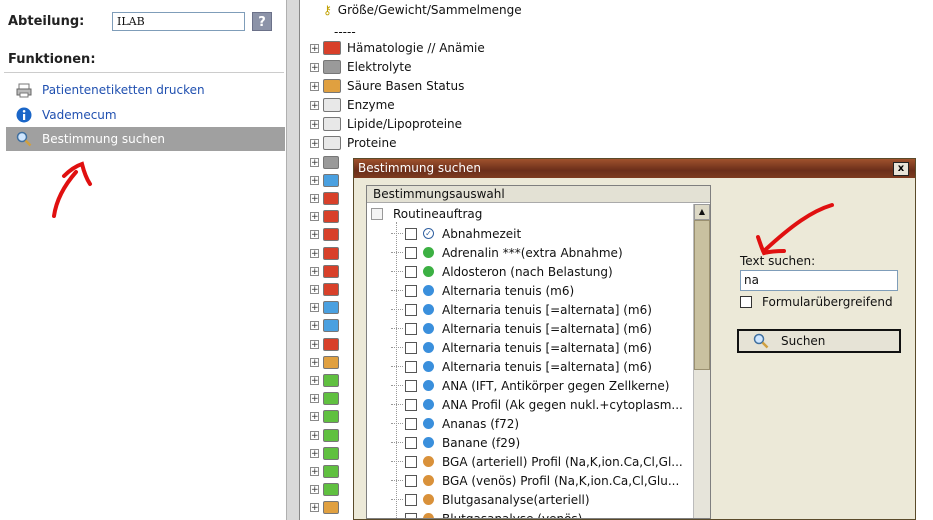 Image resolution: width=933 pixels, height=520 pixels. Describe the element at coordinates (455, 423) in the screenshot. I see `list-item: Ananas (f72)` at that location.